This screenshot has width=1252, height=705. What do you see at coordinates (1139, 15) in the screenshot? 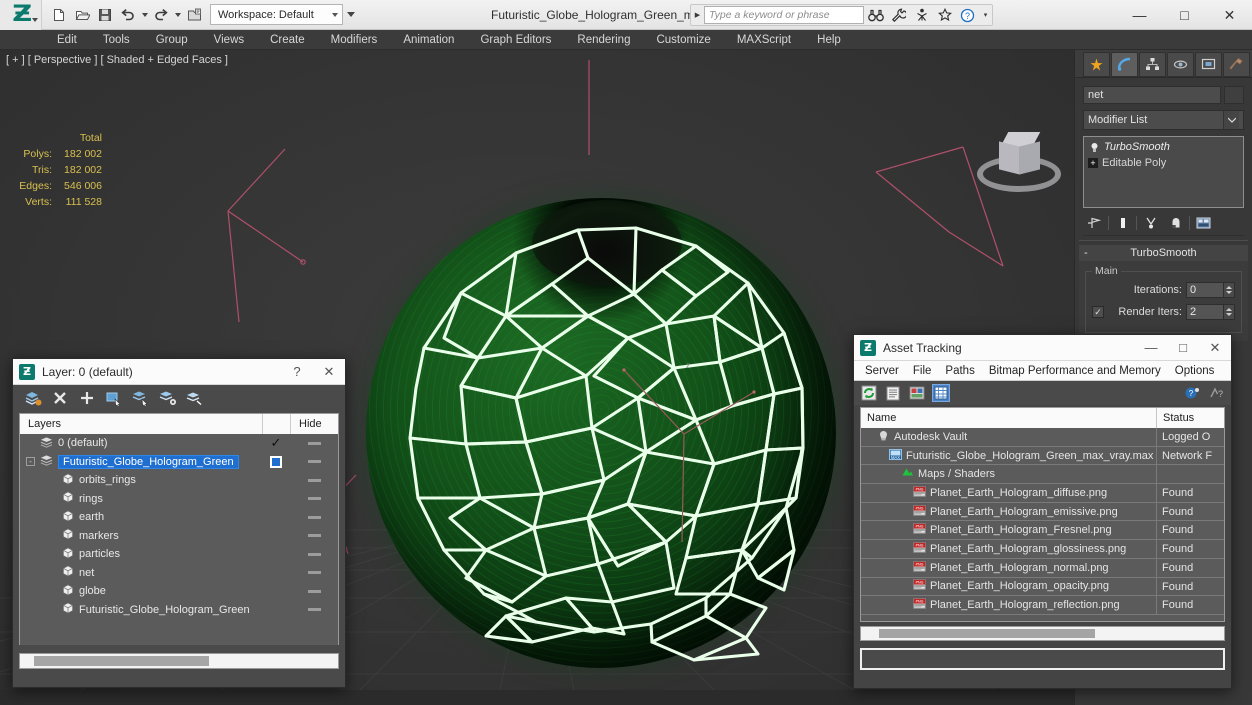
I see `minimize-button: —` at bounding box center [1139, 15].